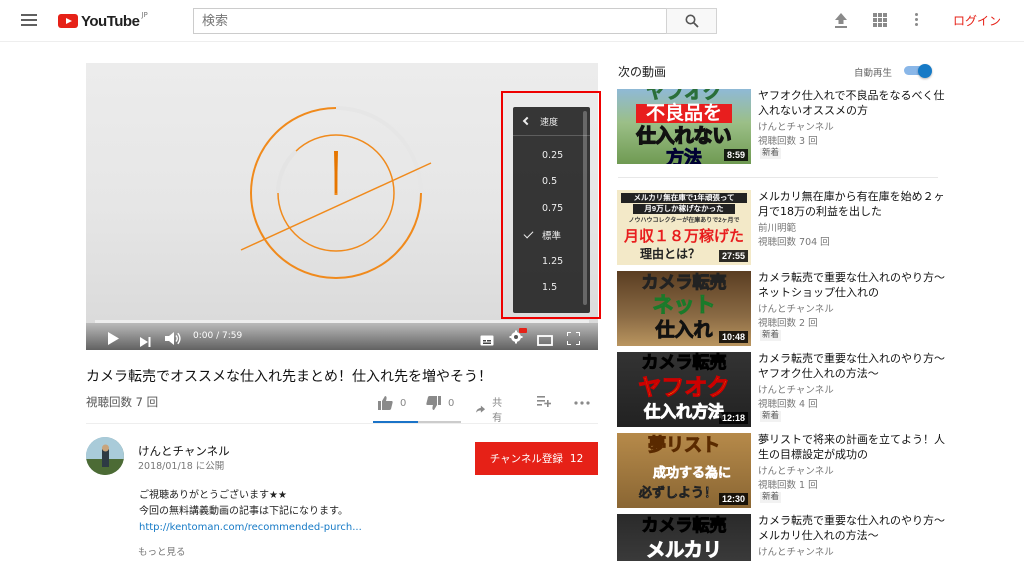  Describe the element at coordinates (854, 366) in the screenshot. I see `recommended-title: カメラ転売で重要な仕入れのやり方〜ヤフオク仕入れの方法〜` at that location.